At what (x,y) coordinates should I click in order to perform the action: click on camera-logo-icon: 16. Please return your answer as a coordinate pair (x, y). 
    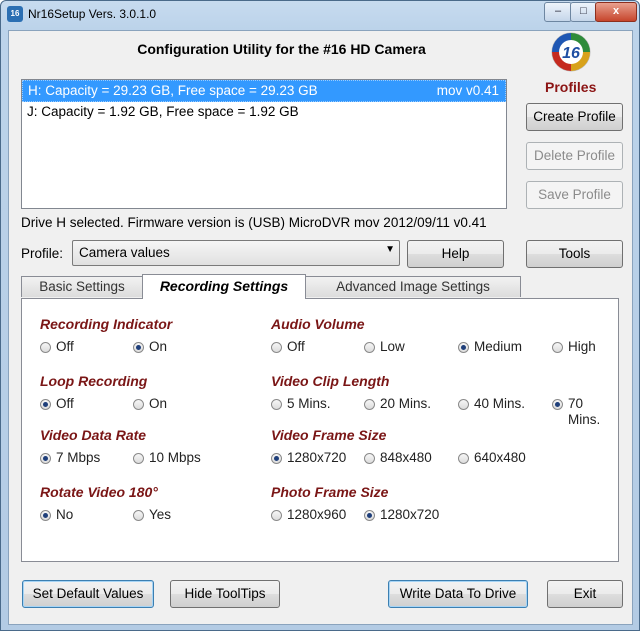
    Looking at the image, I should click on (571, 52).